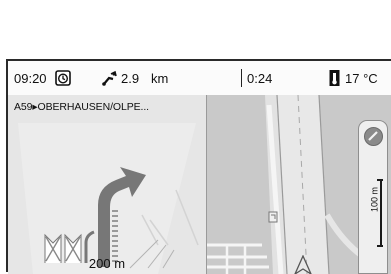  Describe the element at coordinates (130, 78) in the screenshot. I see `distance-value: 2.9` at that location.